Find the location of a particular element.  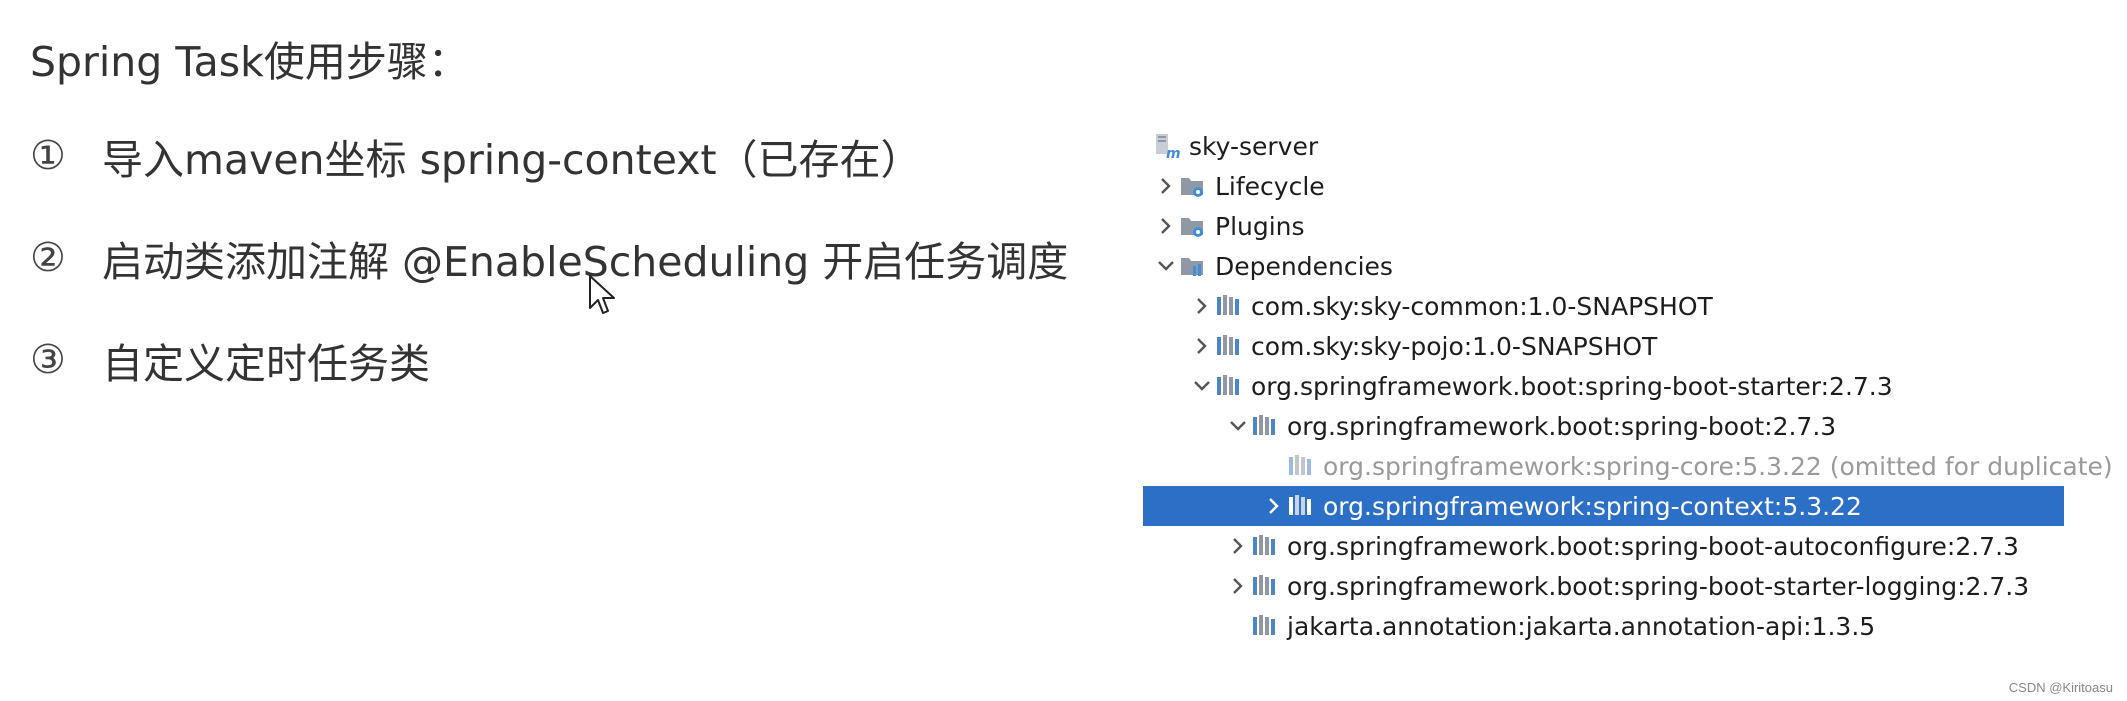

step-1: ① 导入maven坐标 spring-context（已存在） is located at coordinates (476, 156).